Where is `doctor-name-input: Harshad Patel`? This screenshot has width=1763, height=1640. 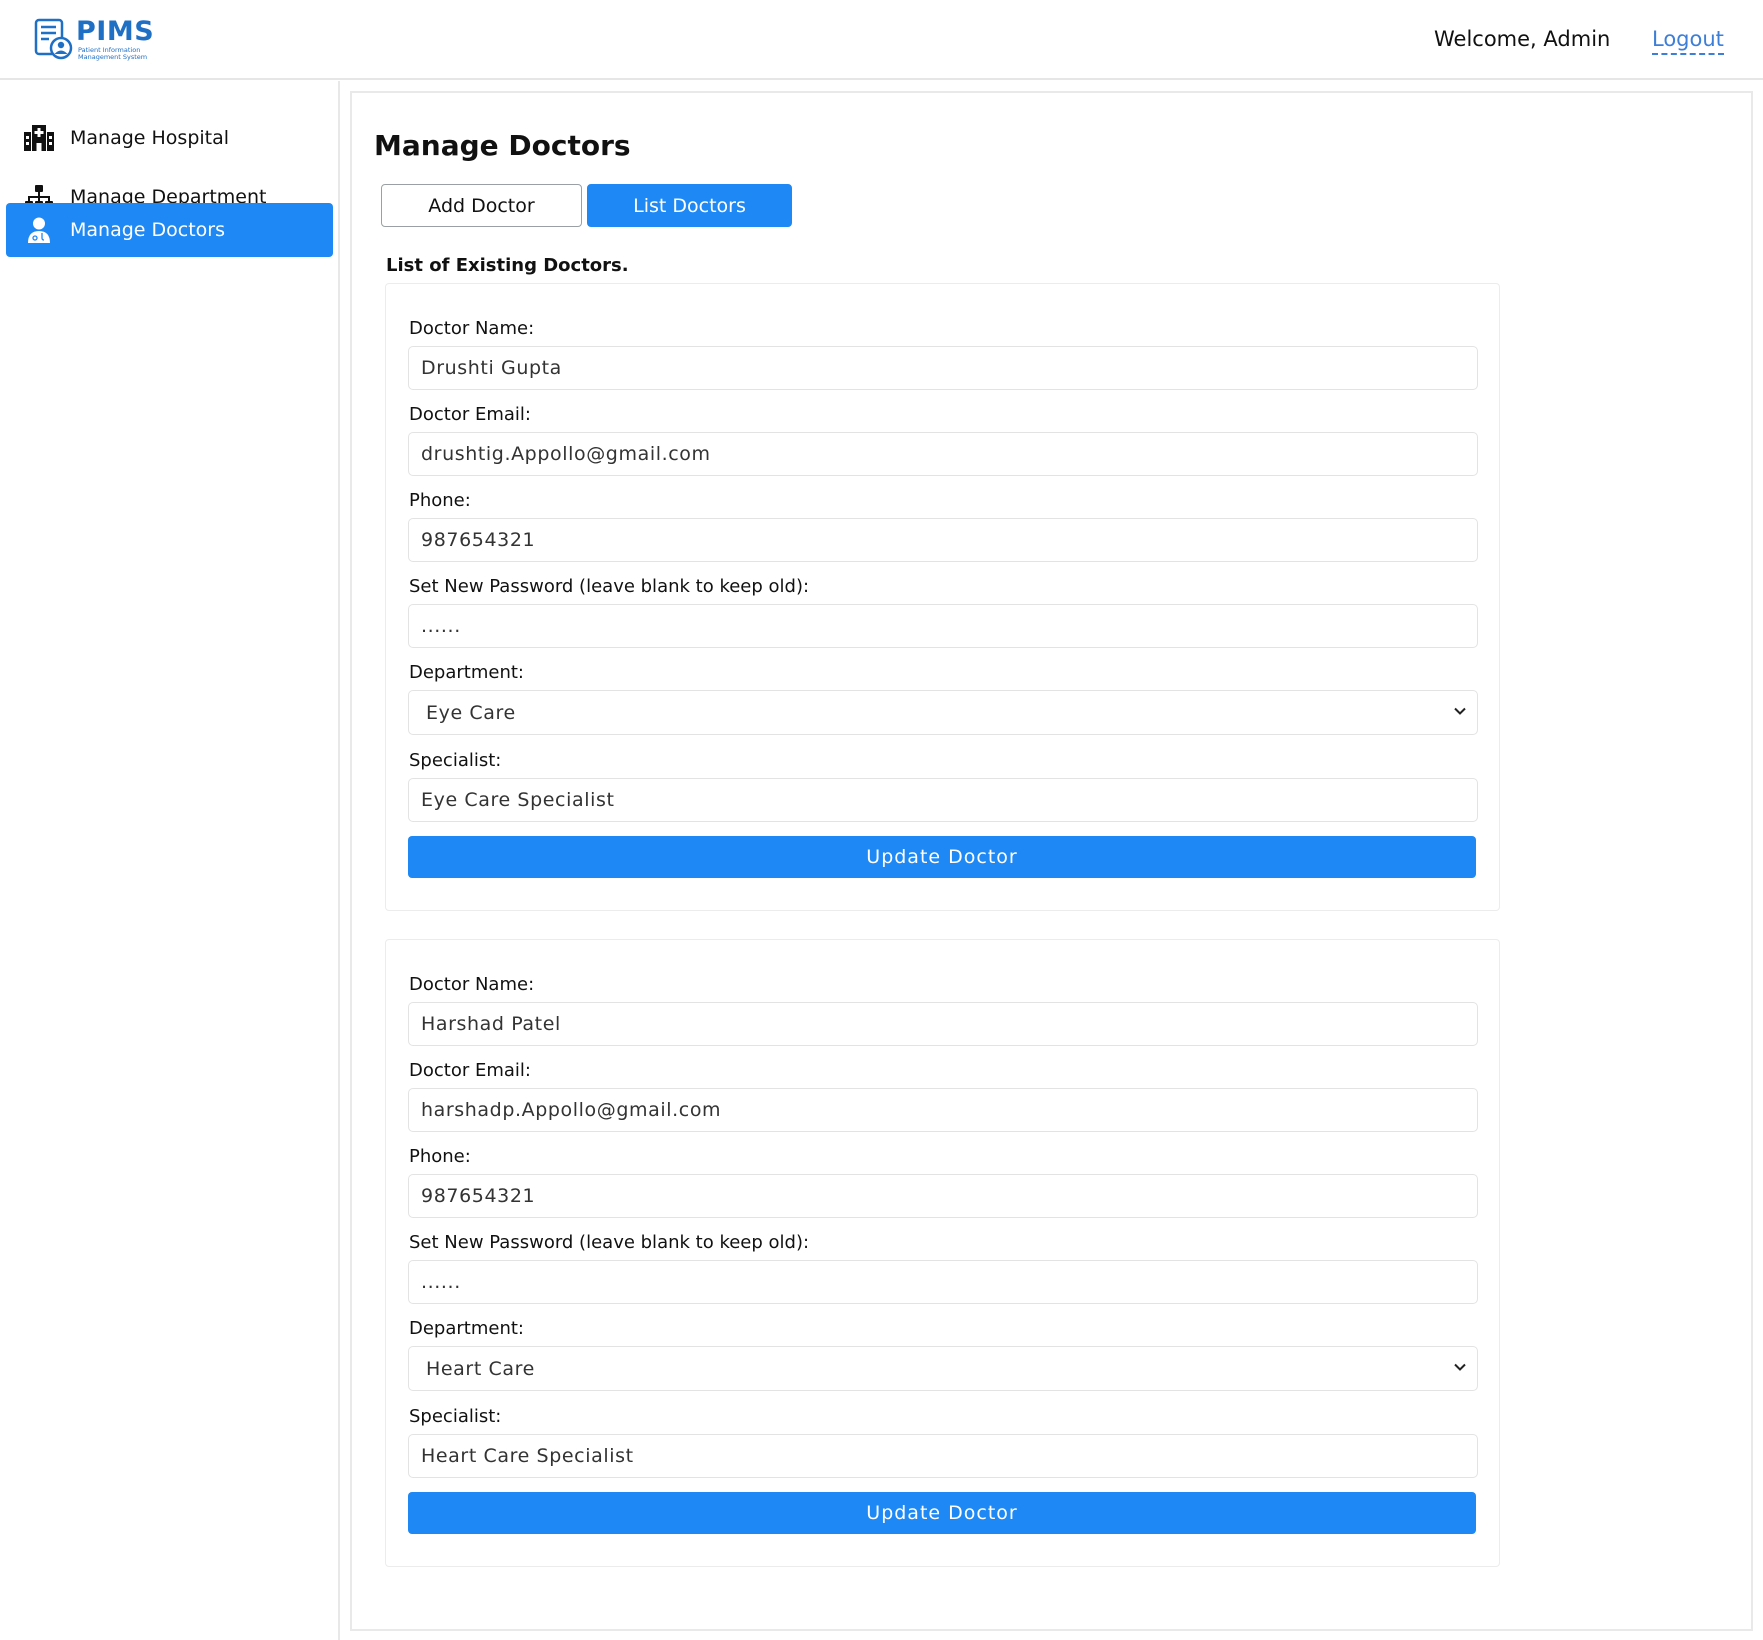 doctor-name-input: Harshad Patel is located at coordinates (943, 1024).